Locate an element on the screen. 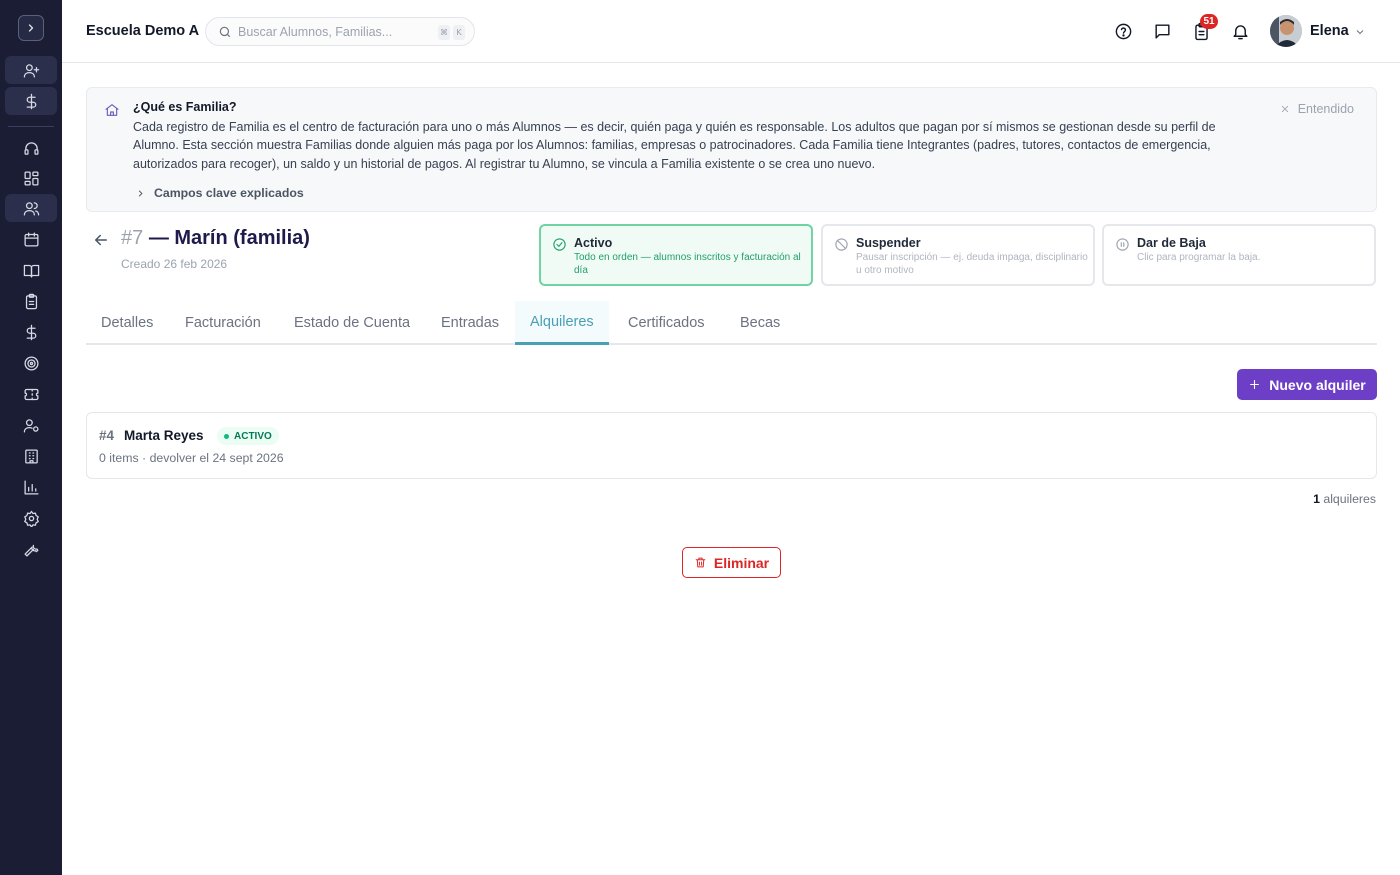 The height and width of the screenshot is (875, 1400). user-photo-icon is located at coordinates (1286, 31).